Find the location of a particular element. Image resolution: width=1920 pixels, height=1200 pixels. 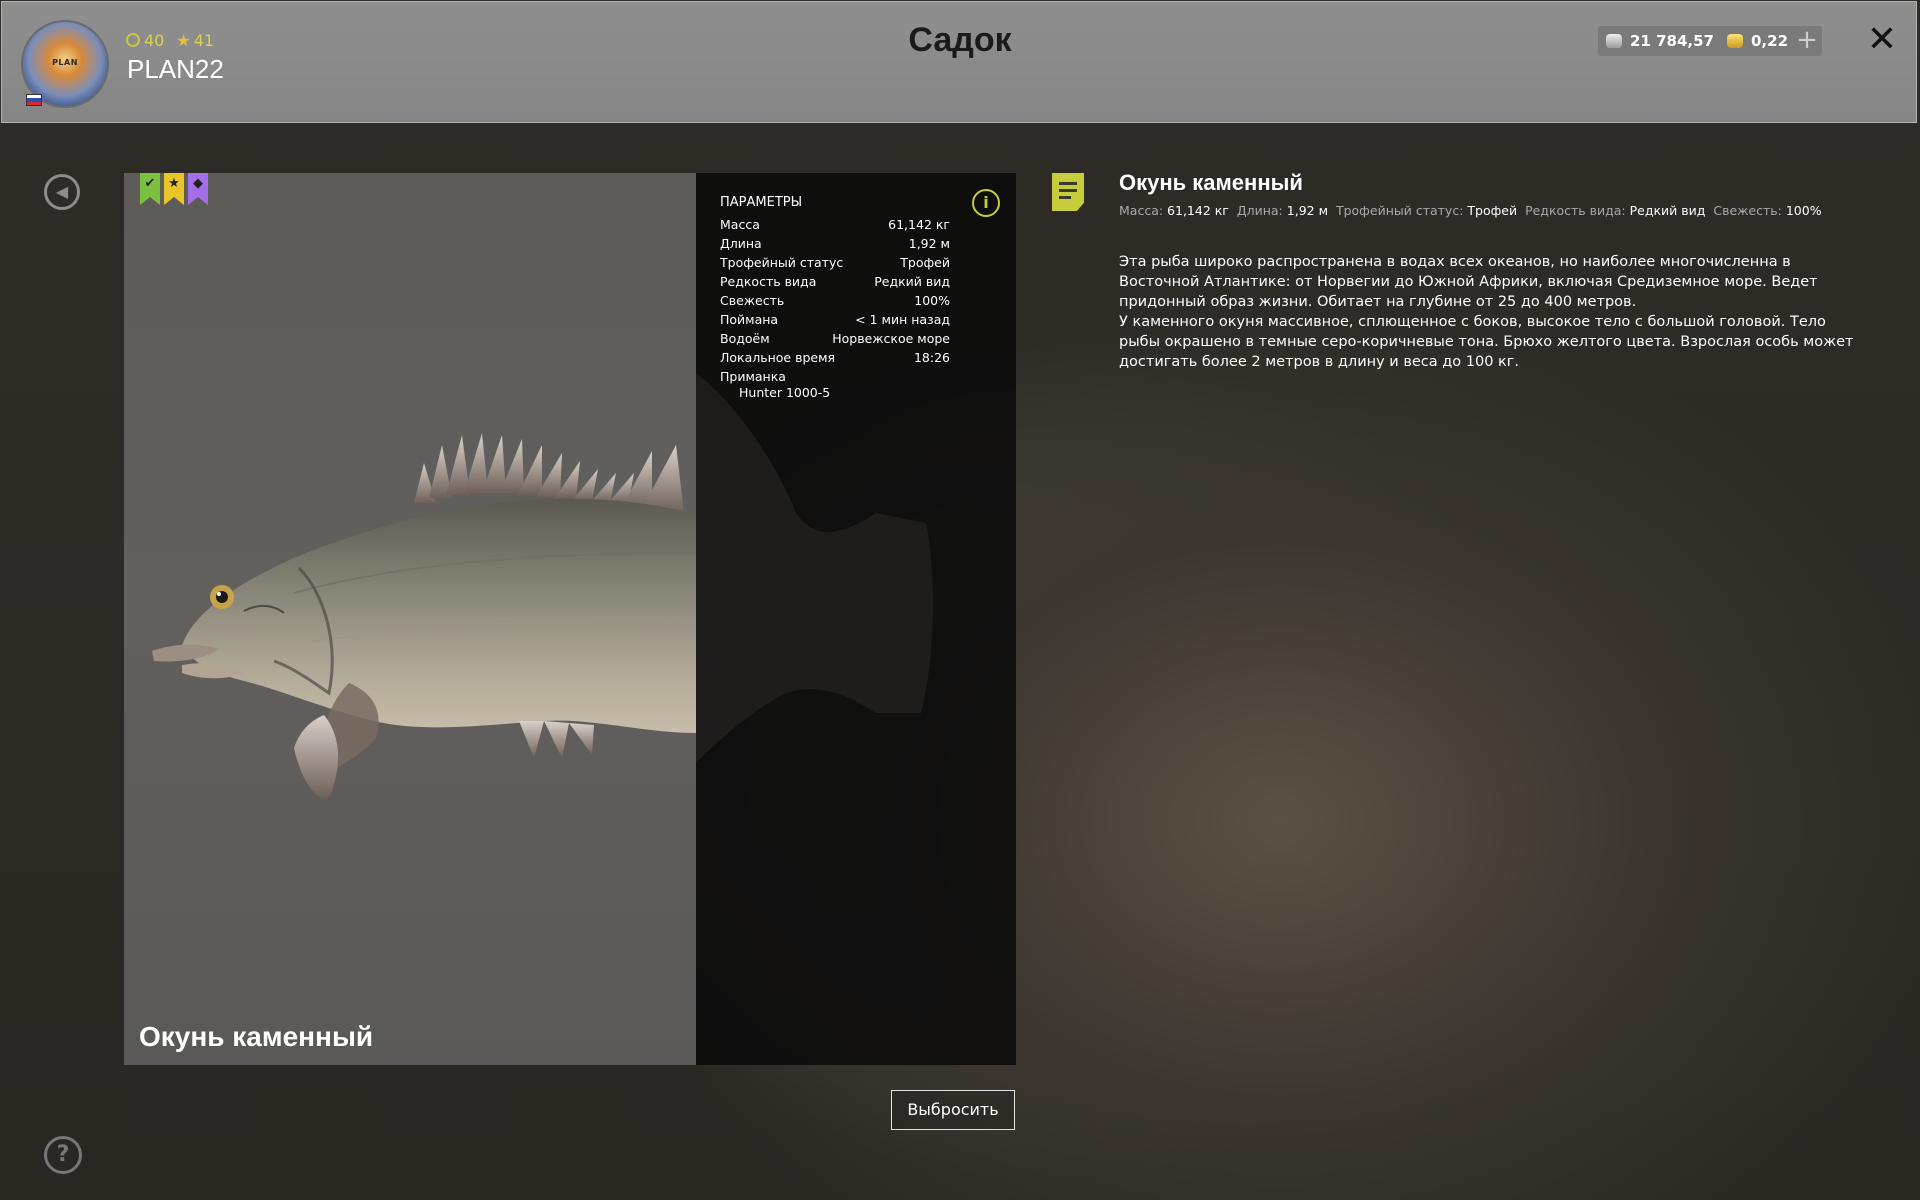

meta-value: 1,92 м is located at coordinates (1307, 210).